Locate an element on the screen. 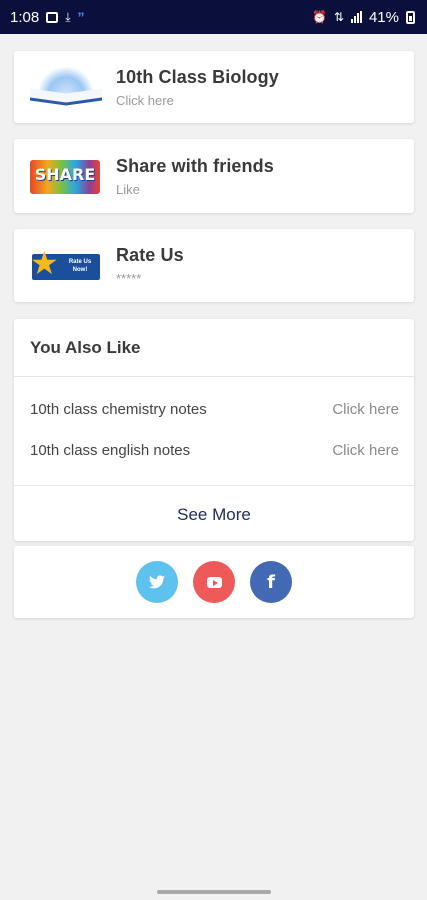 This screenshot has height=900, width=427. youtube-icon is located at coordinates (214, 582).